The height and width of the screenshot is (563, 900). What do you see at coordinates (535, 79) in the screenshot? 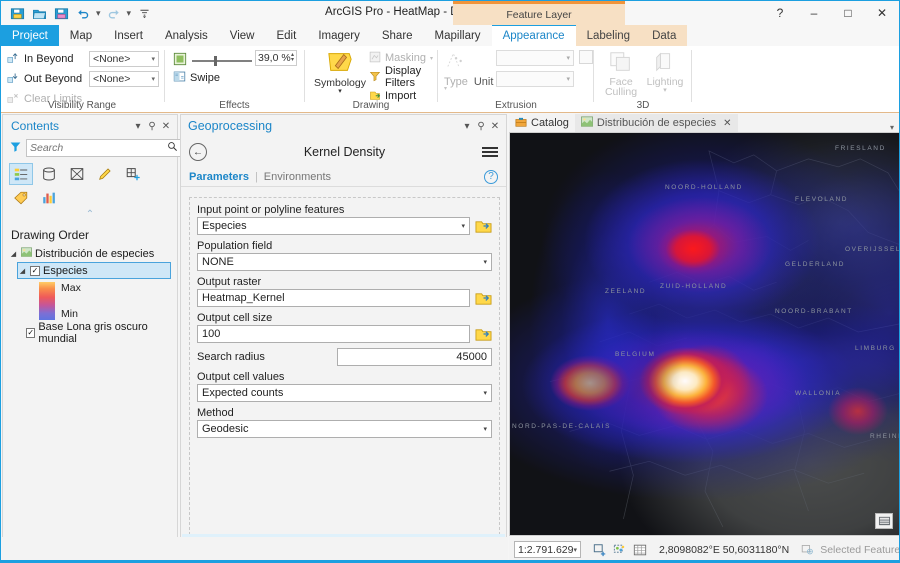
I see `extrusion-unit-combo: ▾` at bounding box center [535, 79].